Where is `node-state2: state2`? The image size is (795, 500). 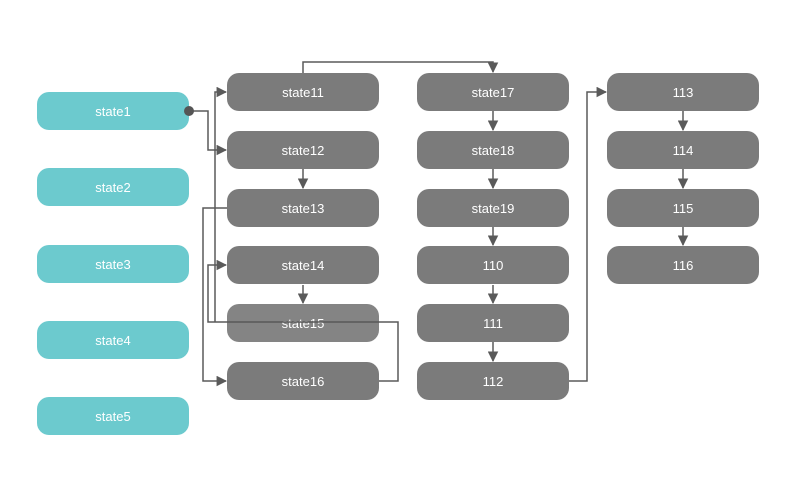
node-state2: state2 is located at coordinates (113, 187).